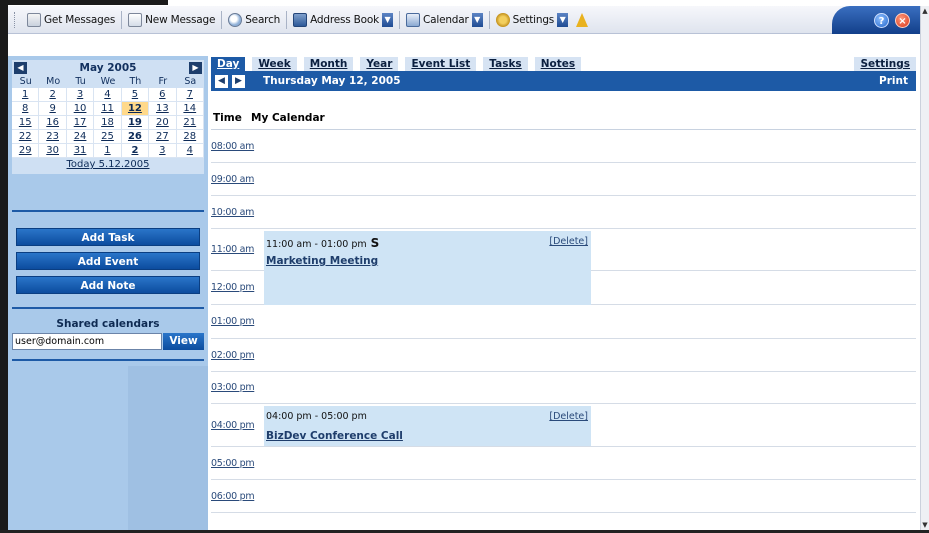 Image resolution: width=929 pixels, height=533 pixels. I want to click on scroll-down-icon: ▼, so click(925, 525).